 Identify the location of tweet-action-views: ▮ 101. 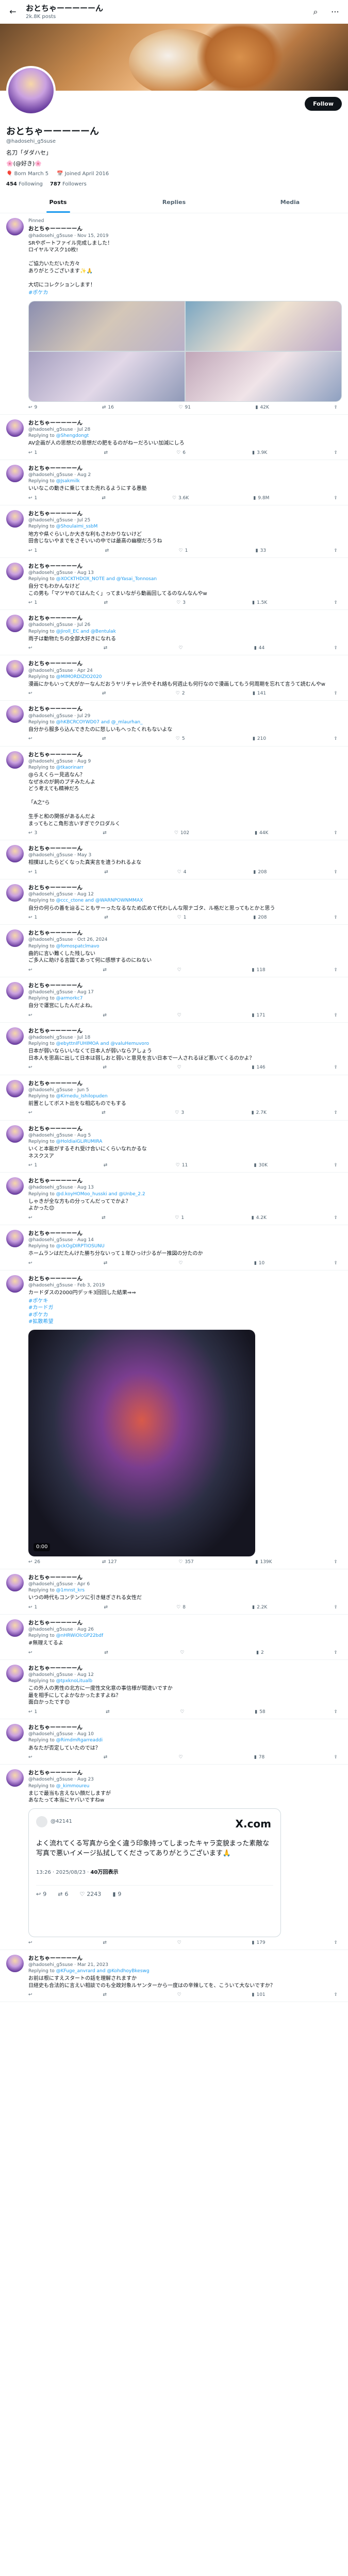
(259, 1995).